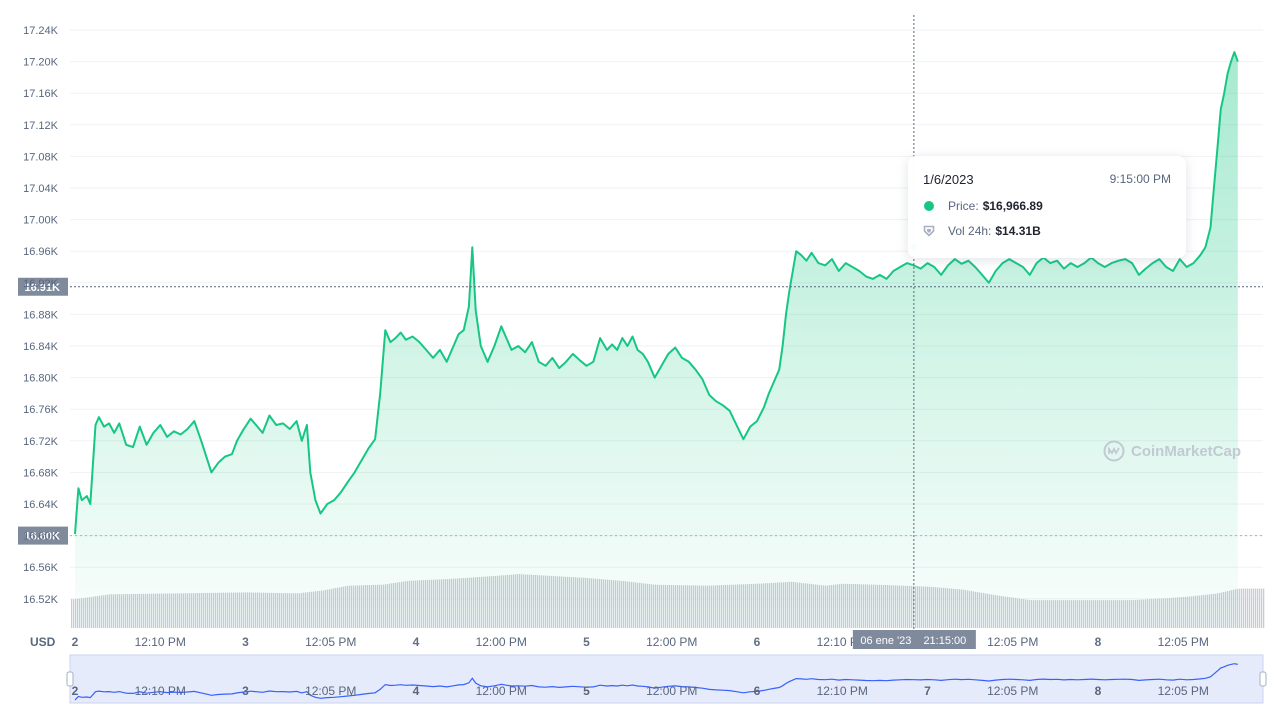  Describe the element at coordinates (944, 641) in the screenshot. I see `x-crosshair-time: 21:15:00` at that location.